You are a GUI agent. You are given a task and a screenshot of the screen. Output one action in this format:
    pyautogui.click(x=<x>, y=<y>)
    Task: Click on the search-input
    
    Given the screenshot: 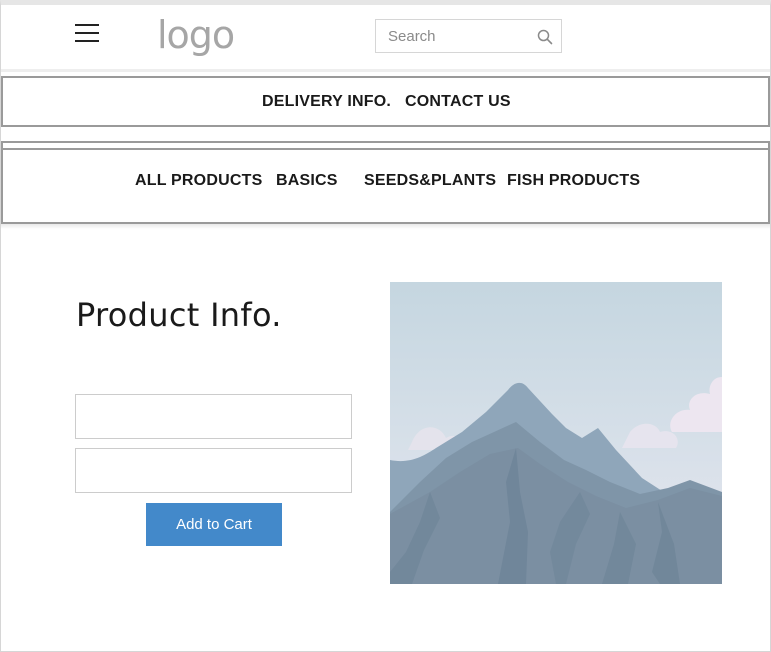 What is the action you would take?
    pyautogui.click(x=451, y=36)
    